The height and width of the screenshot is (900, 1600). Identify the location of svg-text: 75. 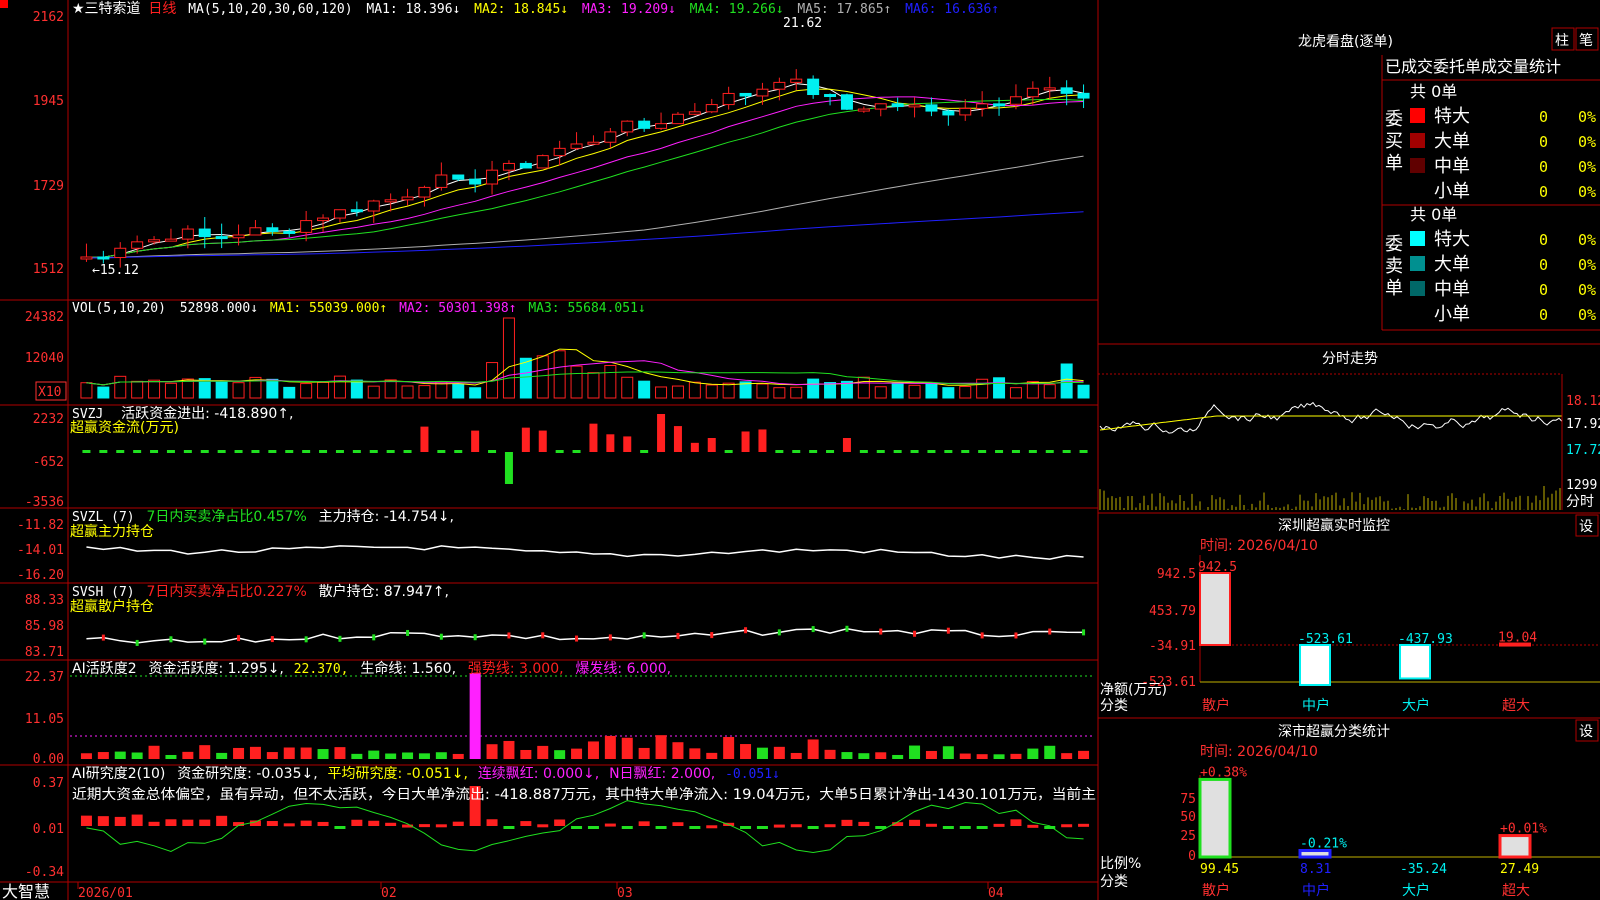
(1188, 799).